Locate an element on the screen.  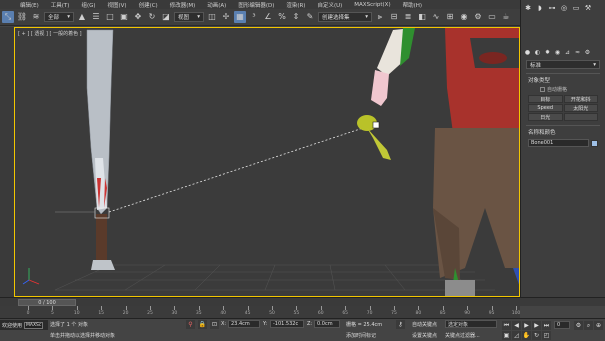
menu-maxscript: MAXScript(X) is located at coordinates (372, 5).